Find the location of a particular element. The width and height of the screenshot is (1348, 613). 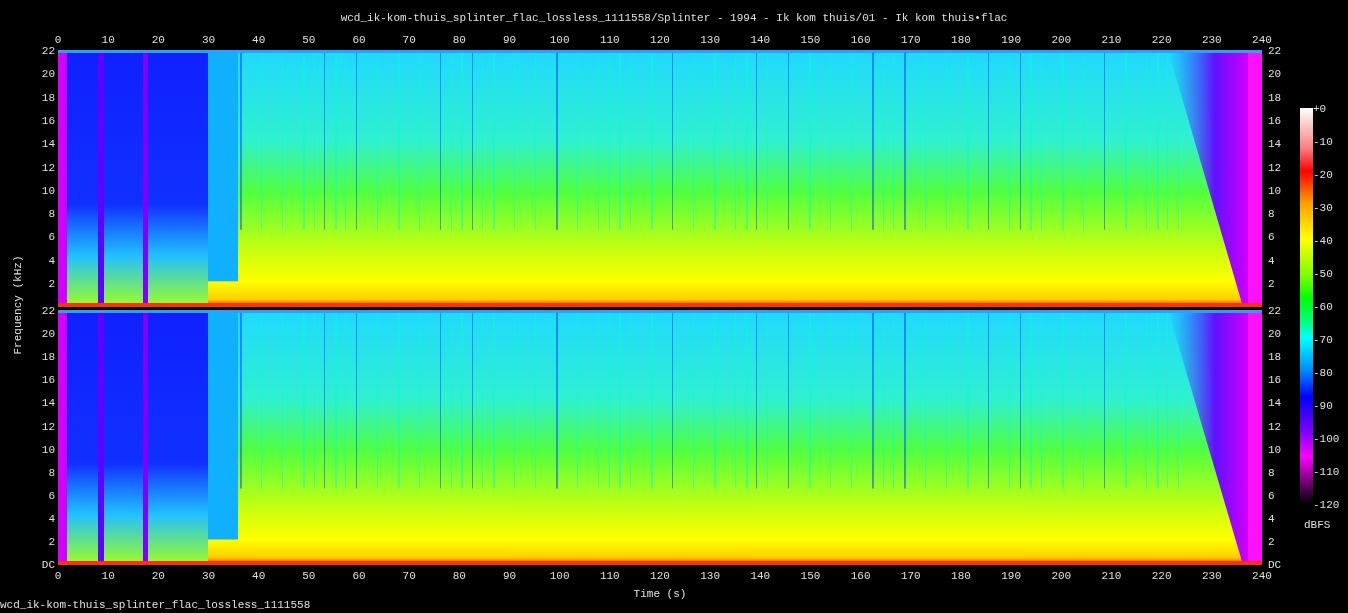

file-name: wcd_ik-kom-thuis_splinter_flac_lossless_1111558 is located at coordinates (155, 605).